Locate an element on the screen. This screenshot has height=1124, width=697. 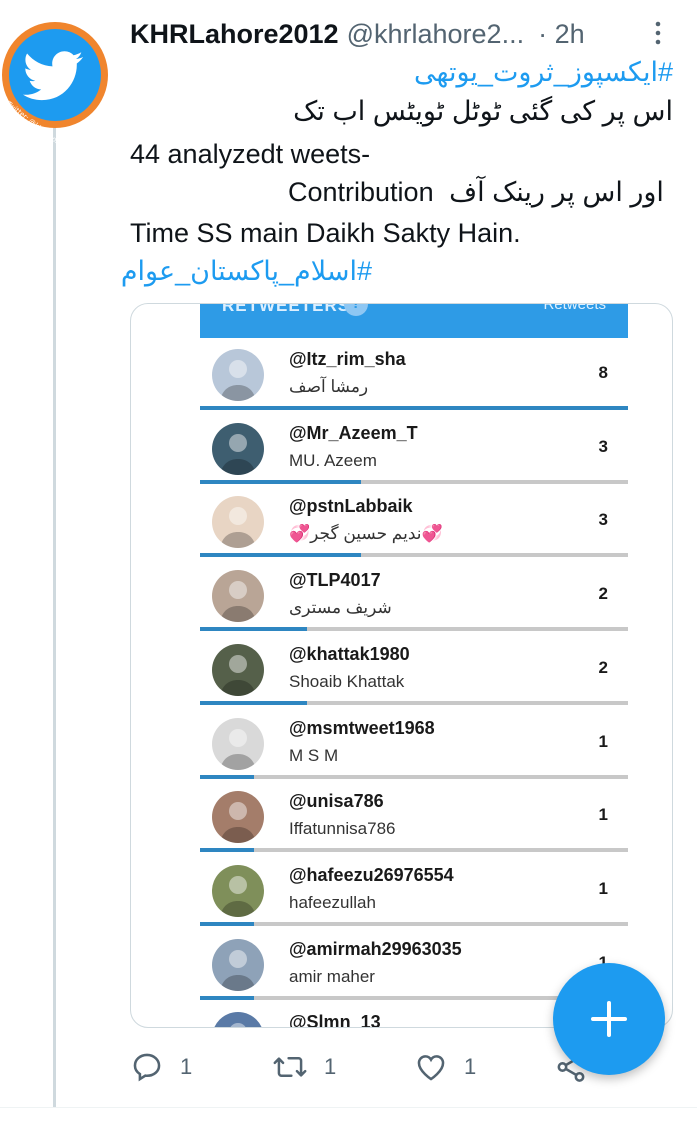
retweeter-username: @hafeezu26976554 is located at coordinates (371, 874).